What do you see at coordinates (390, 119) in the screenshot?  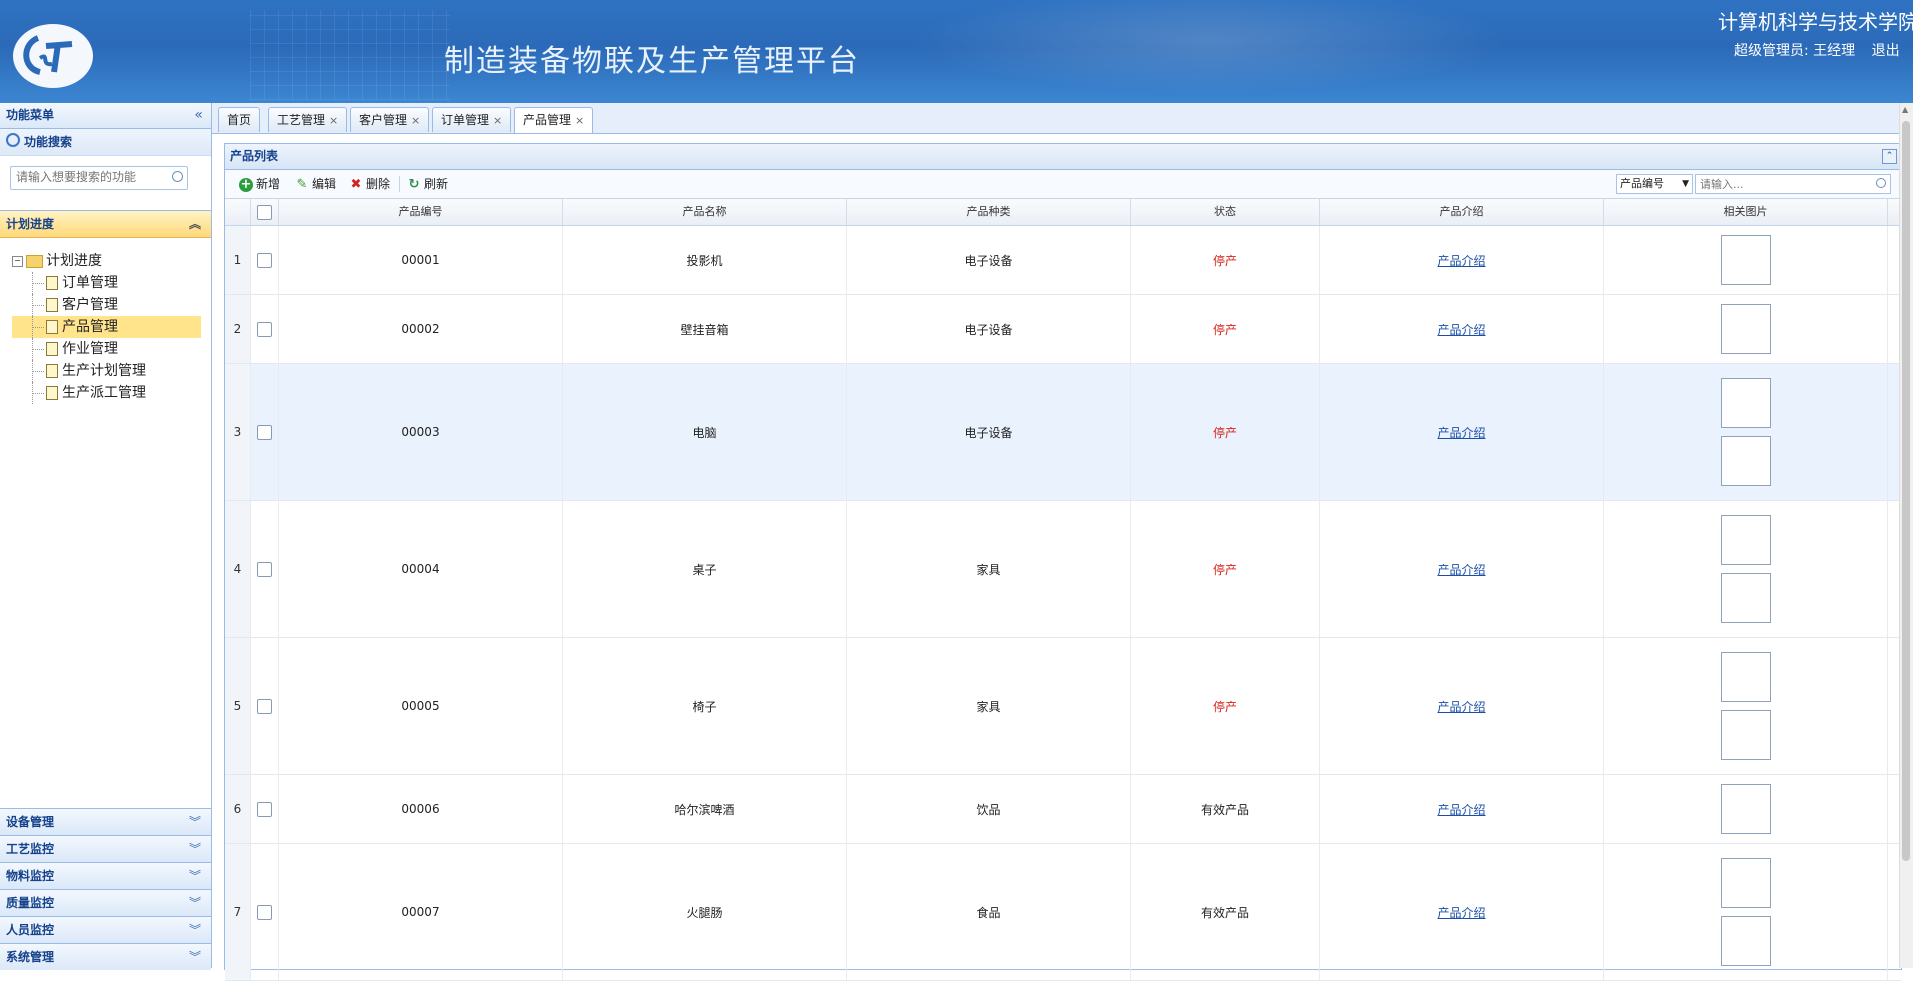 I see `tab-customer: 客户管理 ×` at bounding box center [390, 119].